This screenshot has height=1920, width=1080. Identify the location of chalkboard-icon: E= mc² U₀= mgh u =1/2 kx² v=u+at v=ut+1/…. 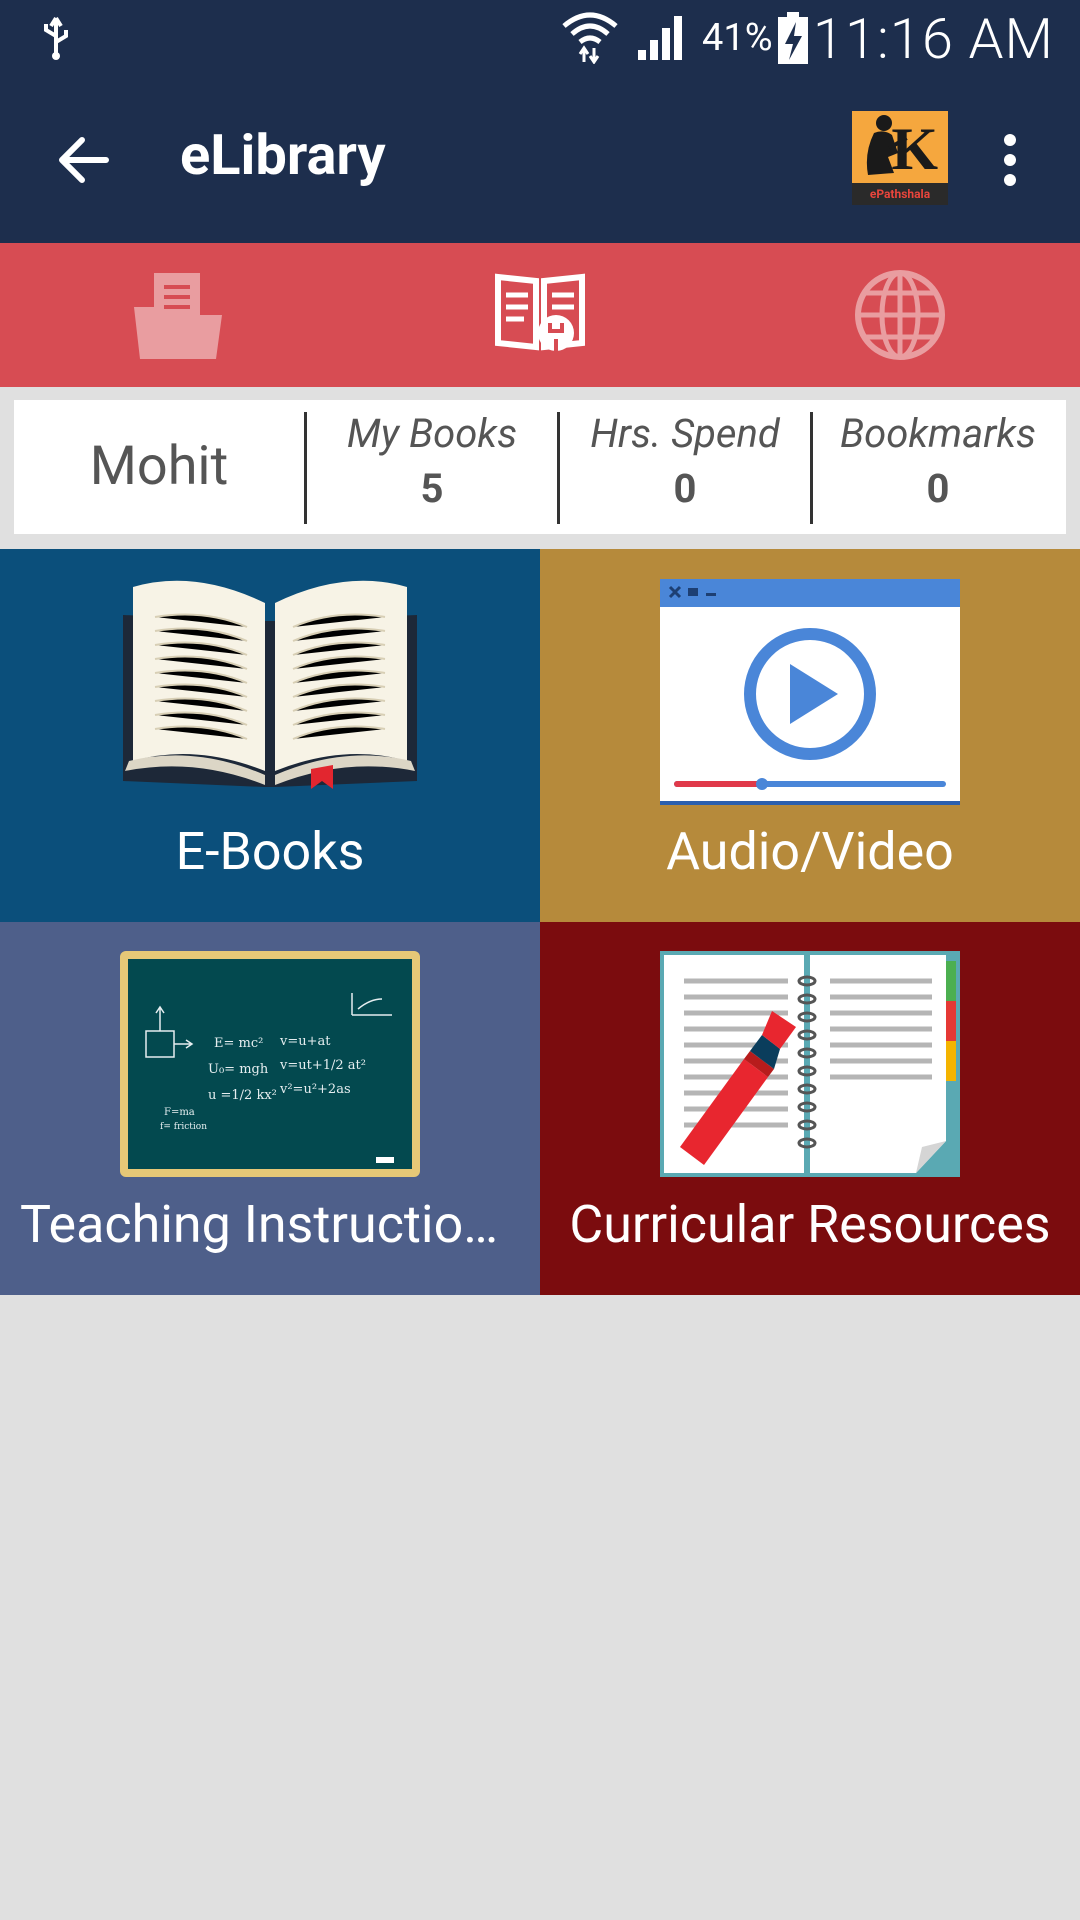
(270, 1064).